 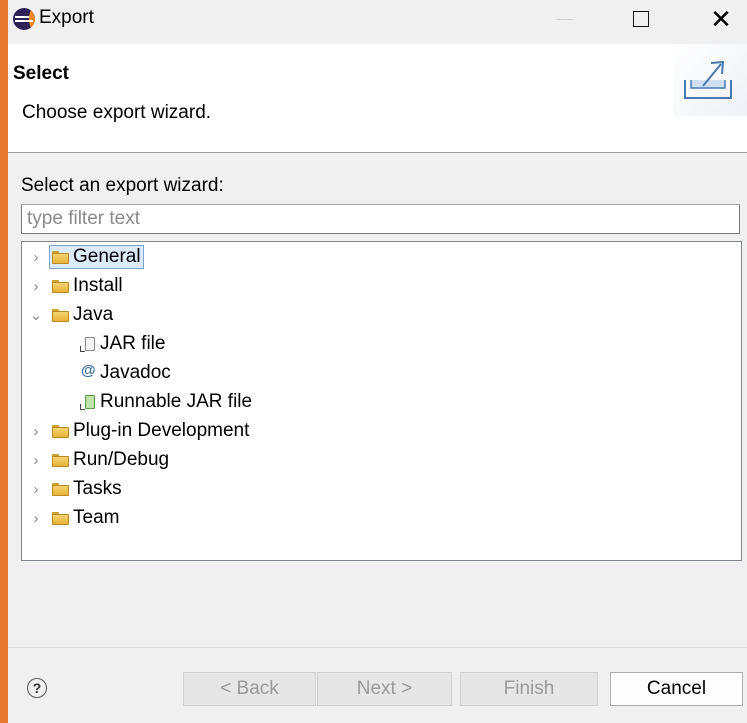 What do you see at coordinates (24, 19) in the screenshot?
I see `eclipse-icon` at bounding box center [24, 19].